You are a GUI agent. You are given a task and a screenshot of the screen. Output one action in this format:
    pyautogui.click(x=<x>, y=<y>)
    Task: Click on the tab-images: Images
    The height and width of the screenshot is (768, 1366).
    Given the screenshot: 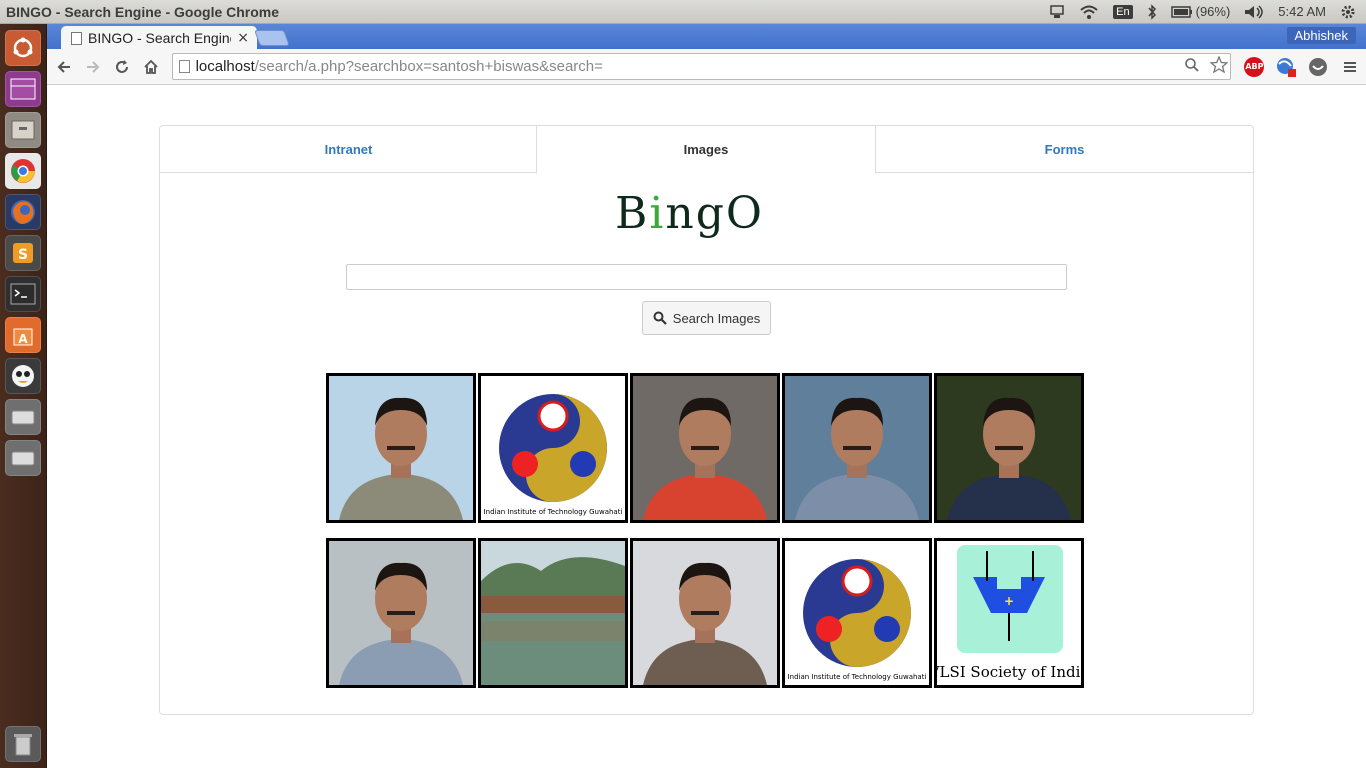 What is the action you would take?
    pyautogui.click(x=706, y=150)
    